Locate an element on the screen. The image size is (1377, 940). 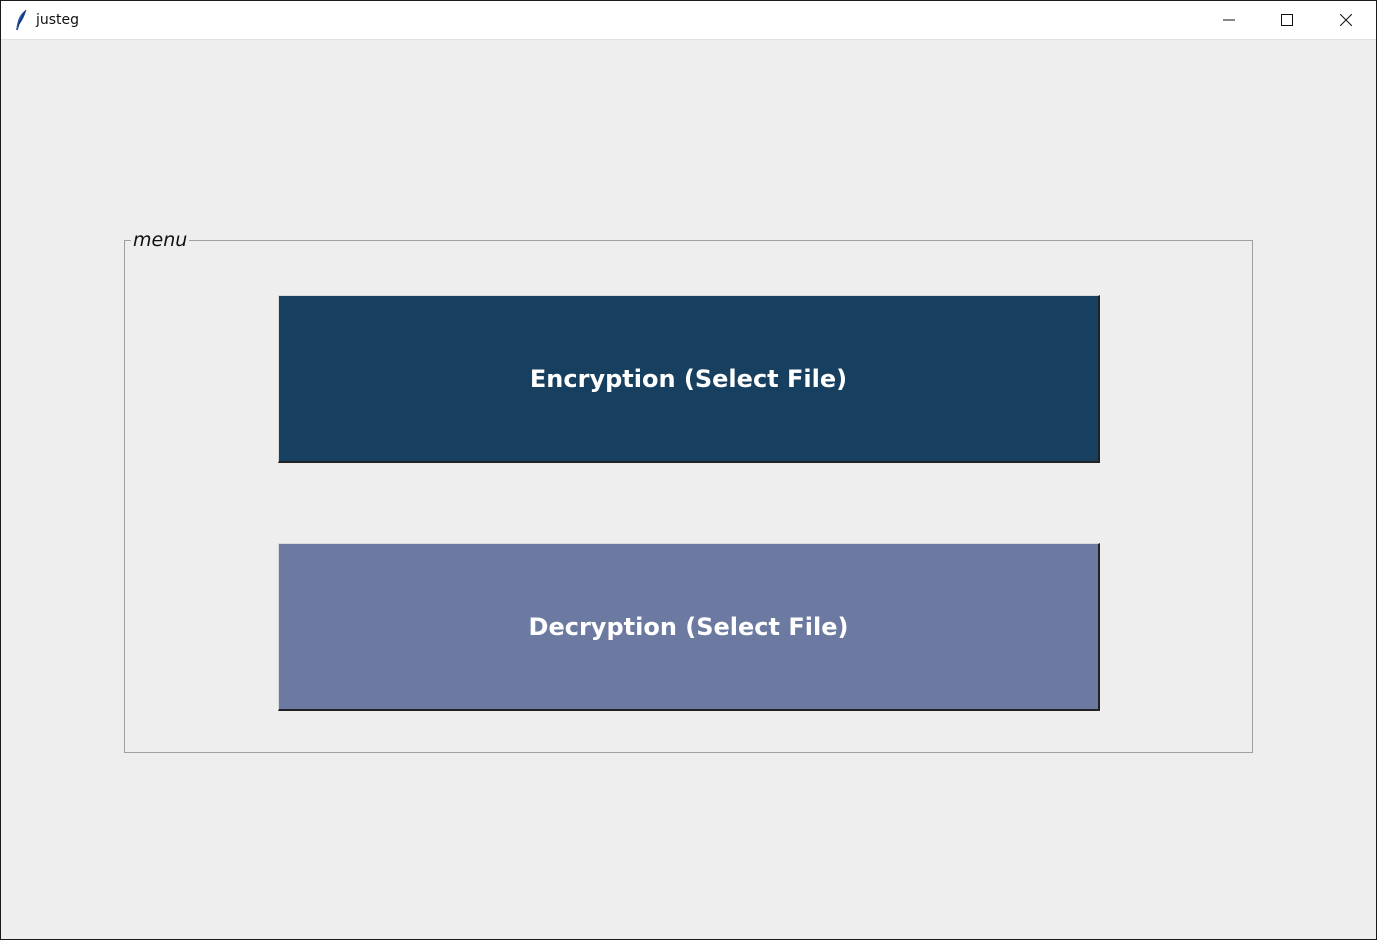
encryption-button-label: Encryption (Select File) is located at coordinates (688, 378).